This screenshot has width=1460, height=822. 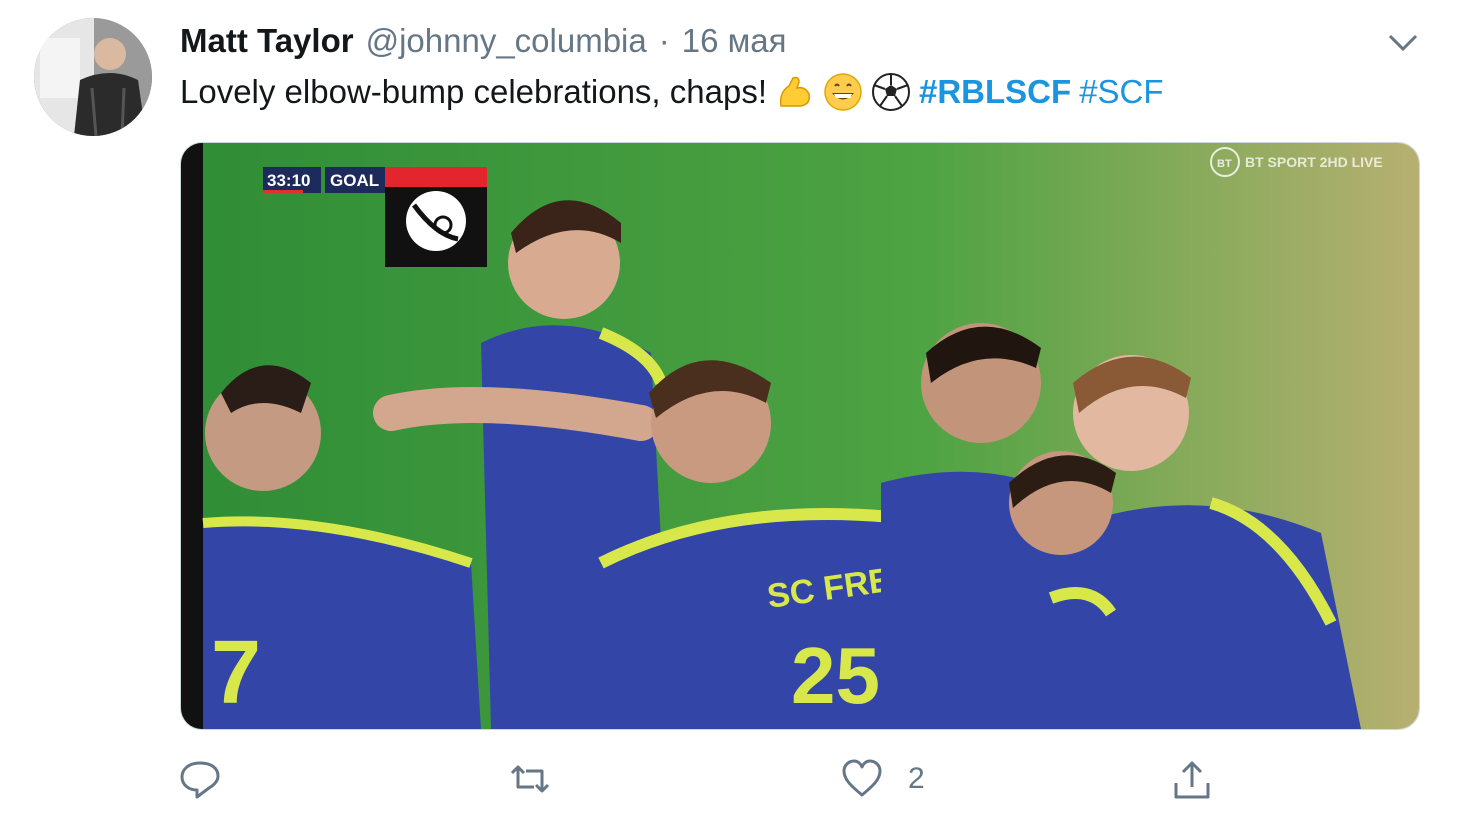 I want to click on svg-text: BT, so click(x=1224, y=164).